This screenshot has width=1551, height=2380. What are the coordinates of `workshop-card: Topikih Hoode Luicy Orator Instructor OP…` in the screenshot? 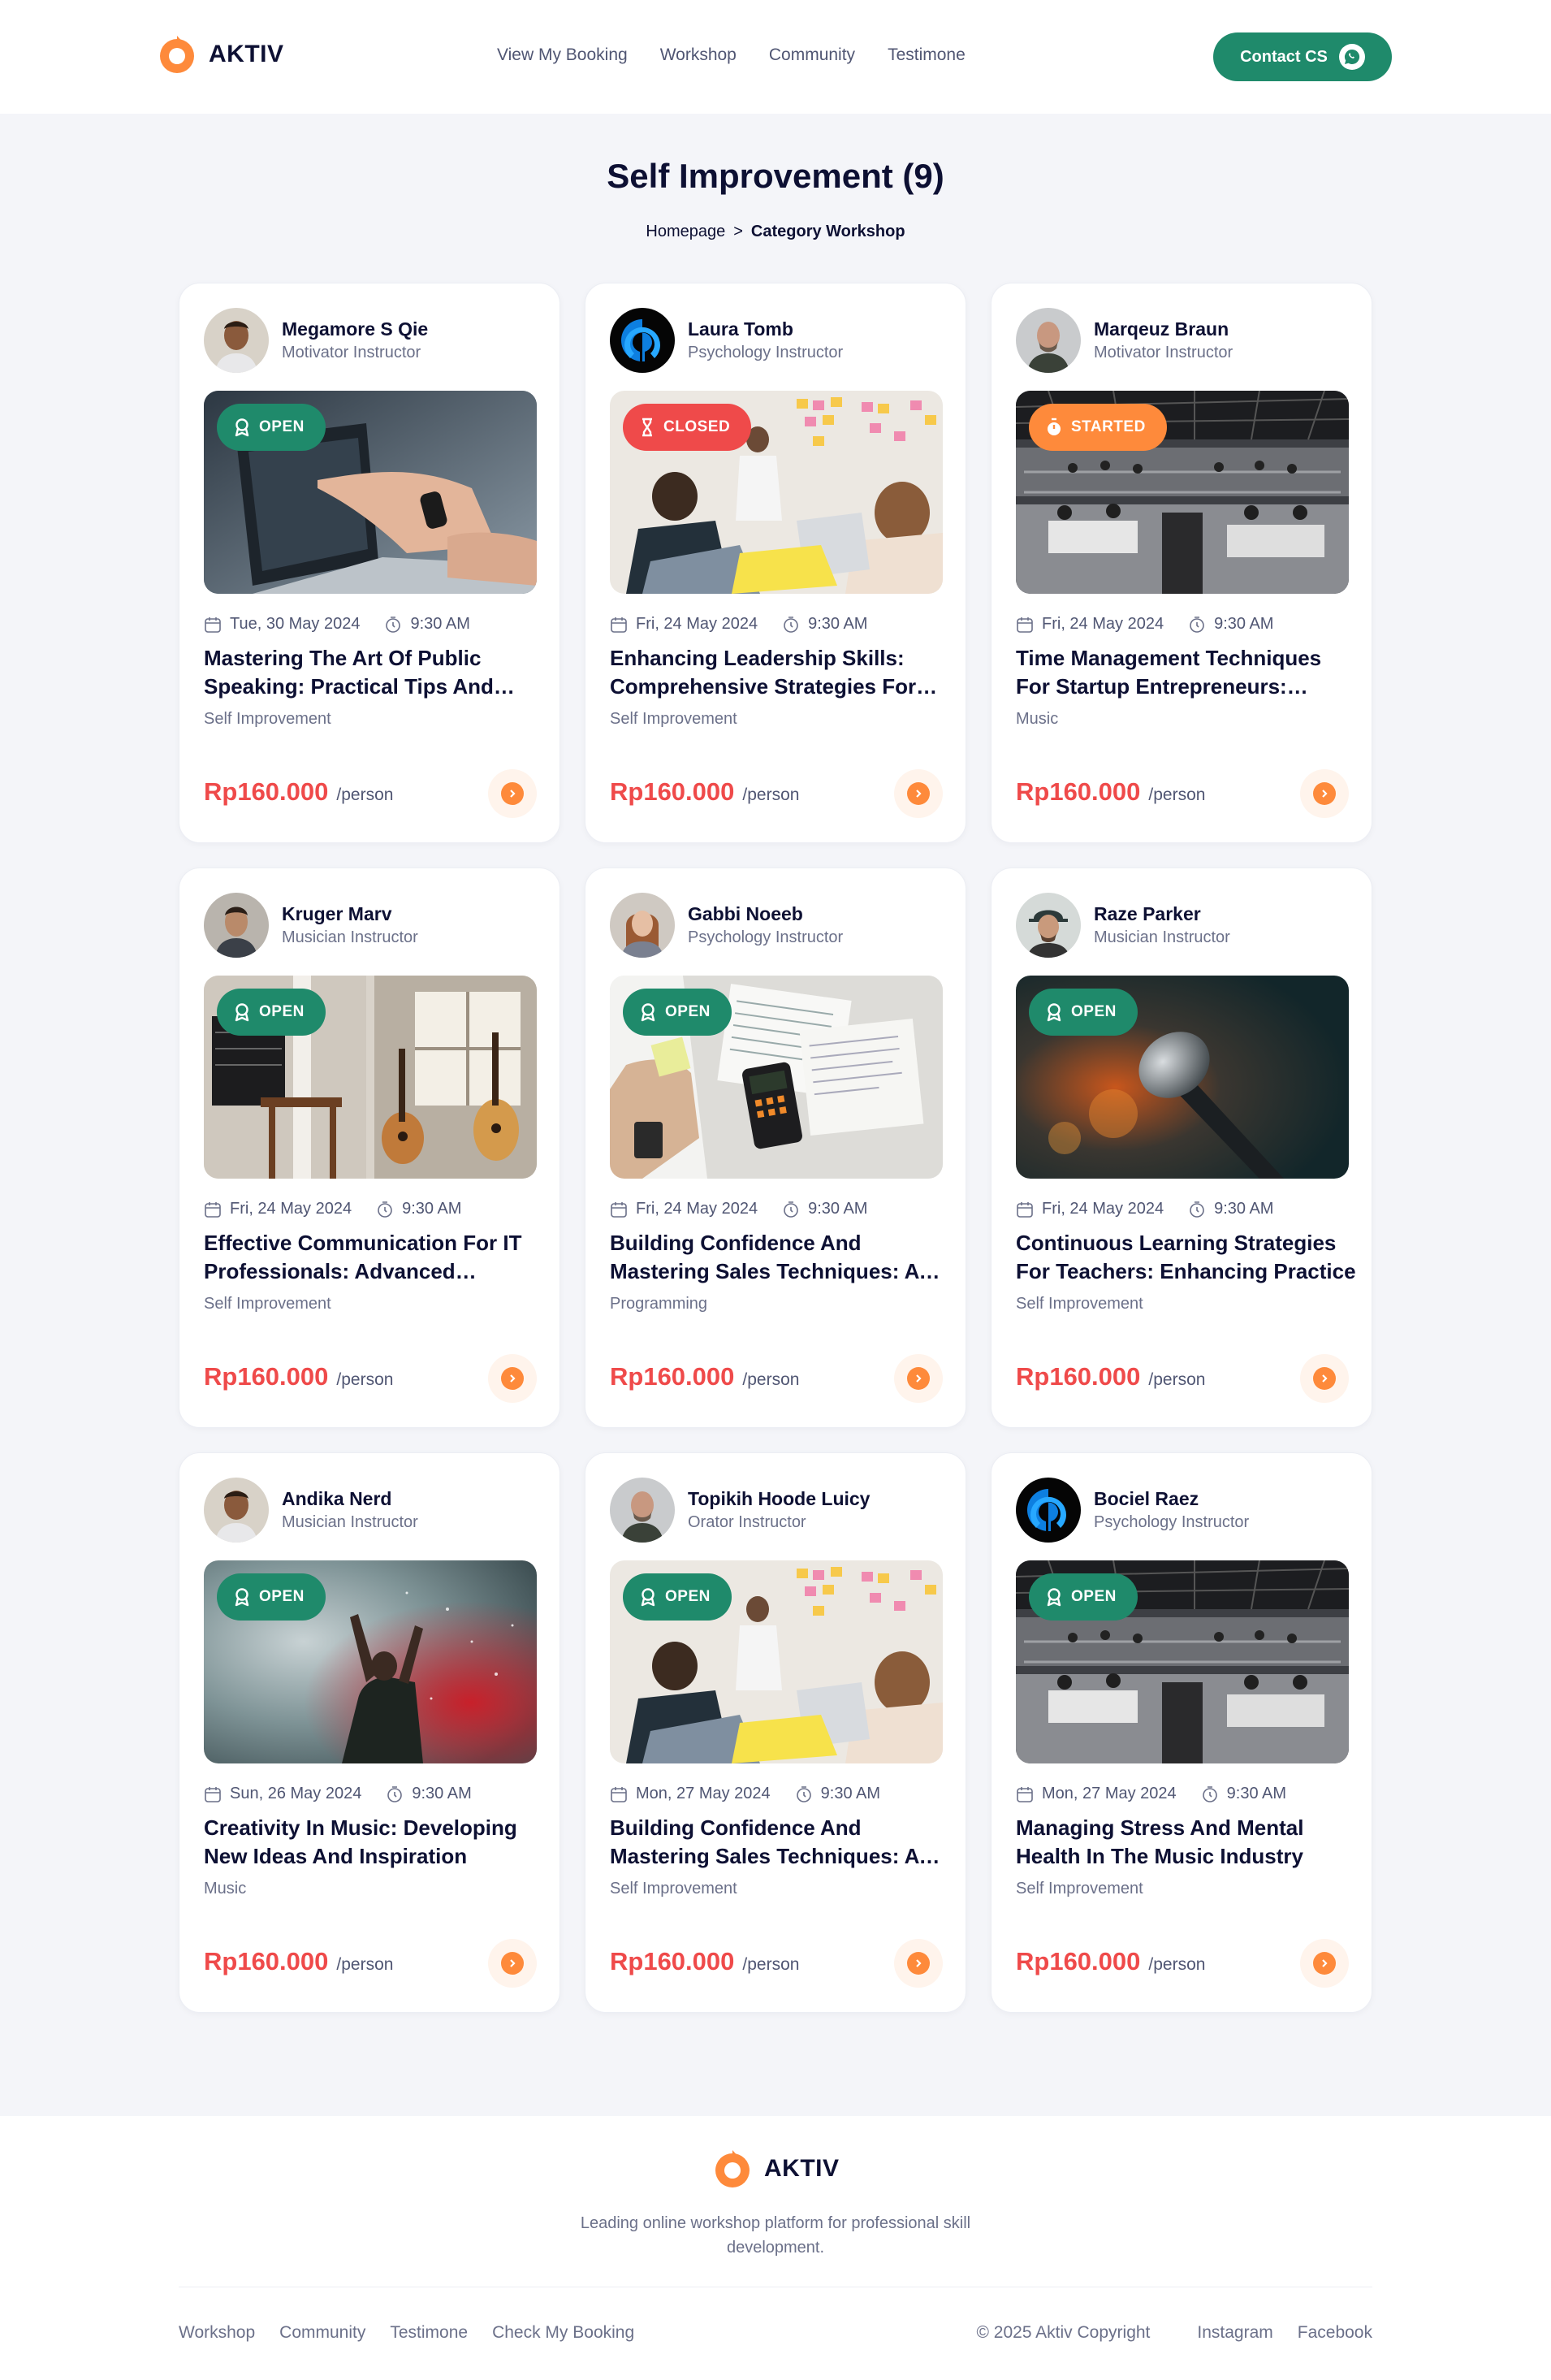 It's located at (775, 1732).